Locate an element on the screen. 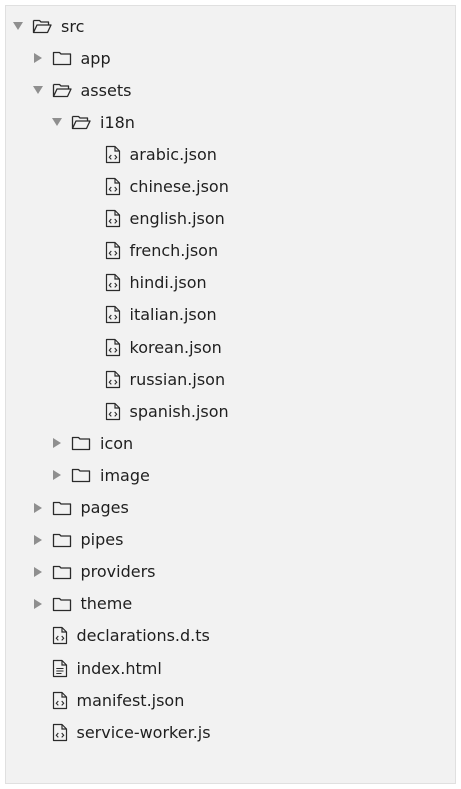  folder-label: theme is located at coordinates (106, 604).